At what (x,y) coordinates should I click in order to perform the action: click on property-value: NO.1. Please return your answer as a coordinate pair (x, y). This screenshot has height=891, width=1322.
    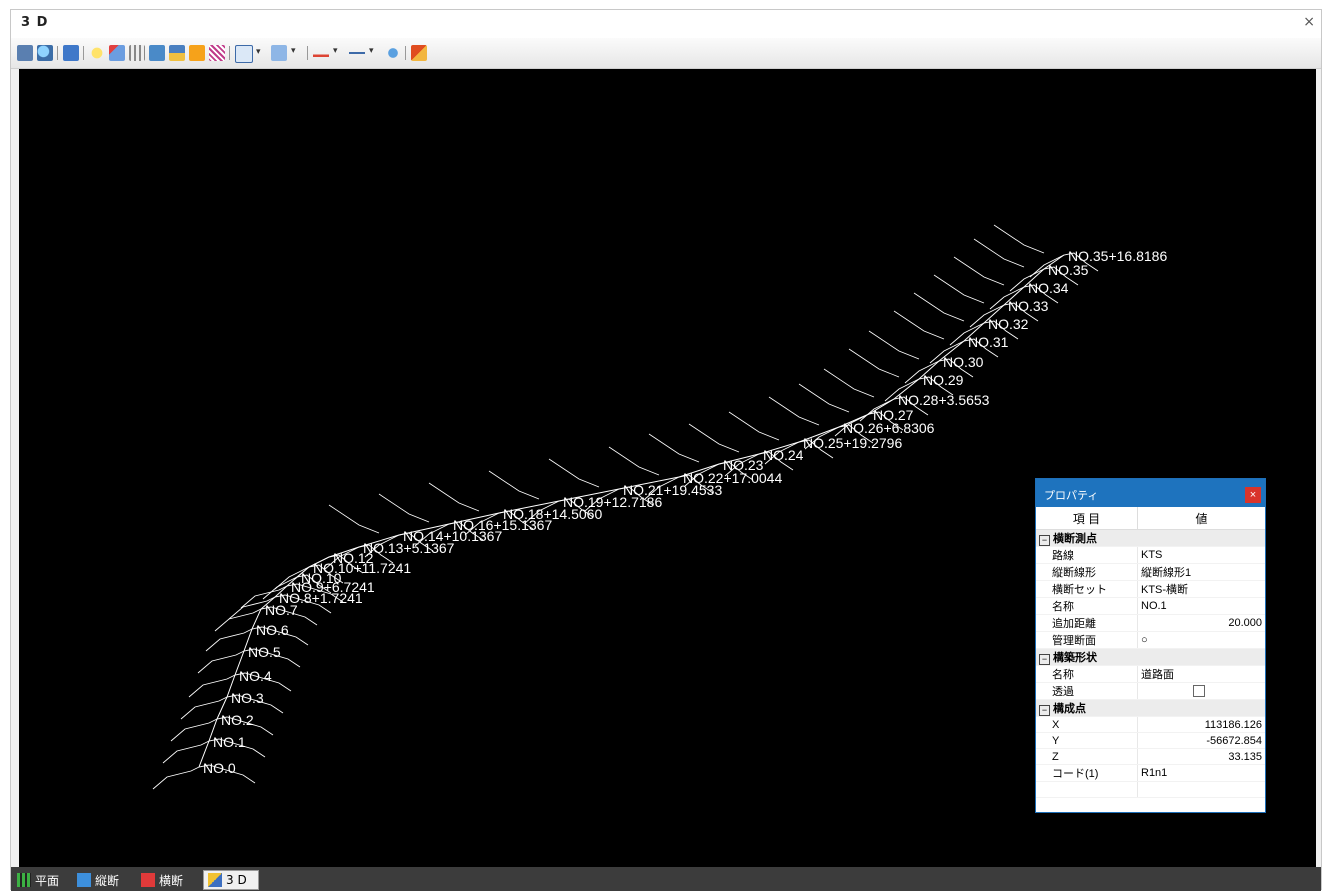
    Looking at the image, I should click on (1201, 606).